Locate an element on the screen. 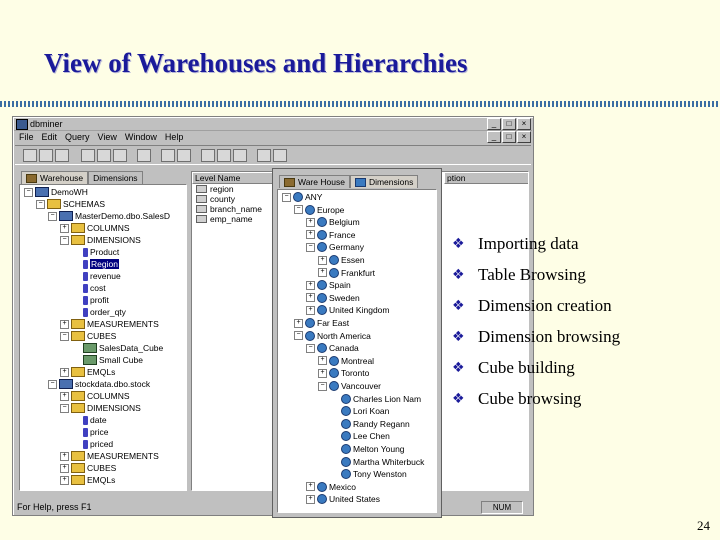  tree-node: + Toronto is located at coordinates (343, 373).